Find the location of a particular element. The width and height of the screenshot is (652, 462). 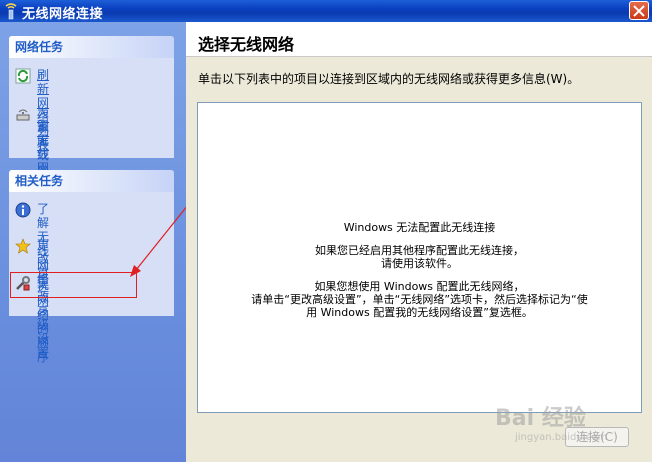

main-header: 选择无线网络 is located at coordinates (419, 39).